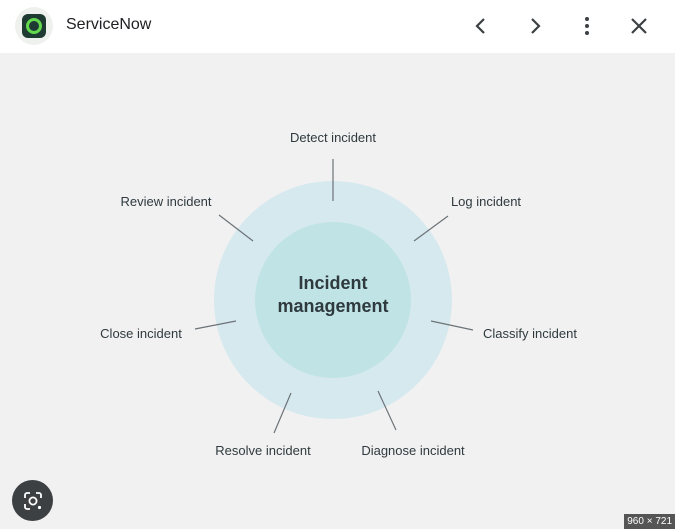 Image resolution: width=675 pixels, height=529 pixels. I want to click on close-button, so click(639, 26).